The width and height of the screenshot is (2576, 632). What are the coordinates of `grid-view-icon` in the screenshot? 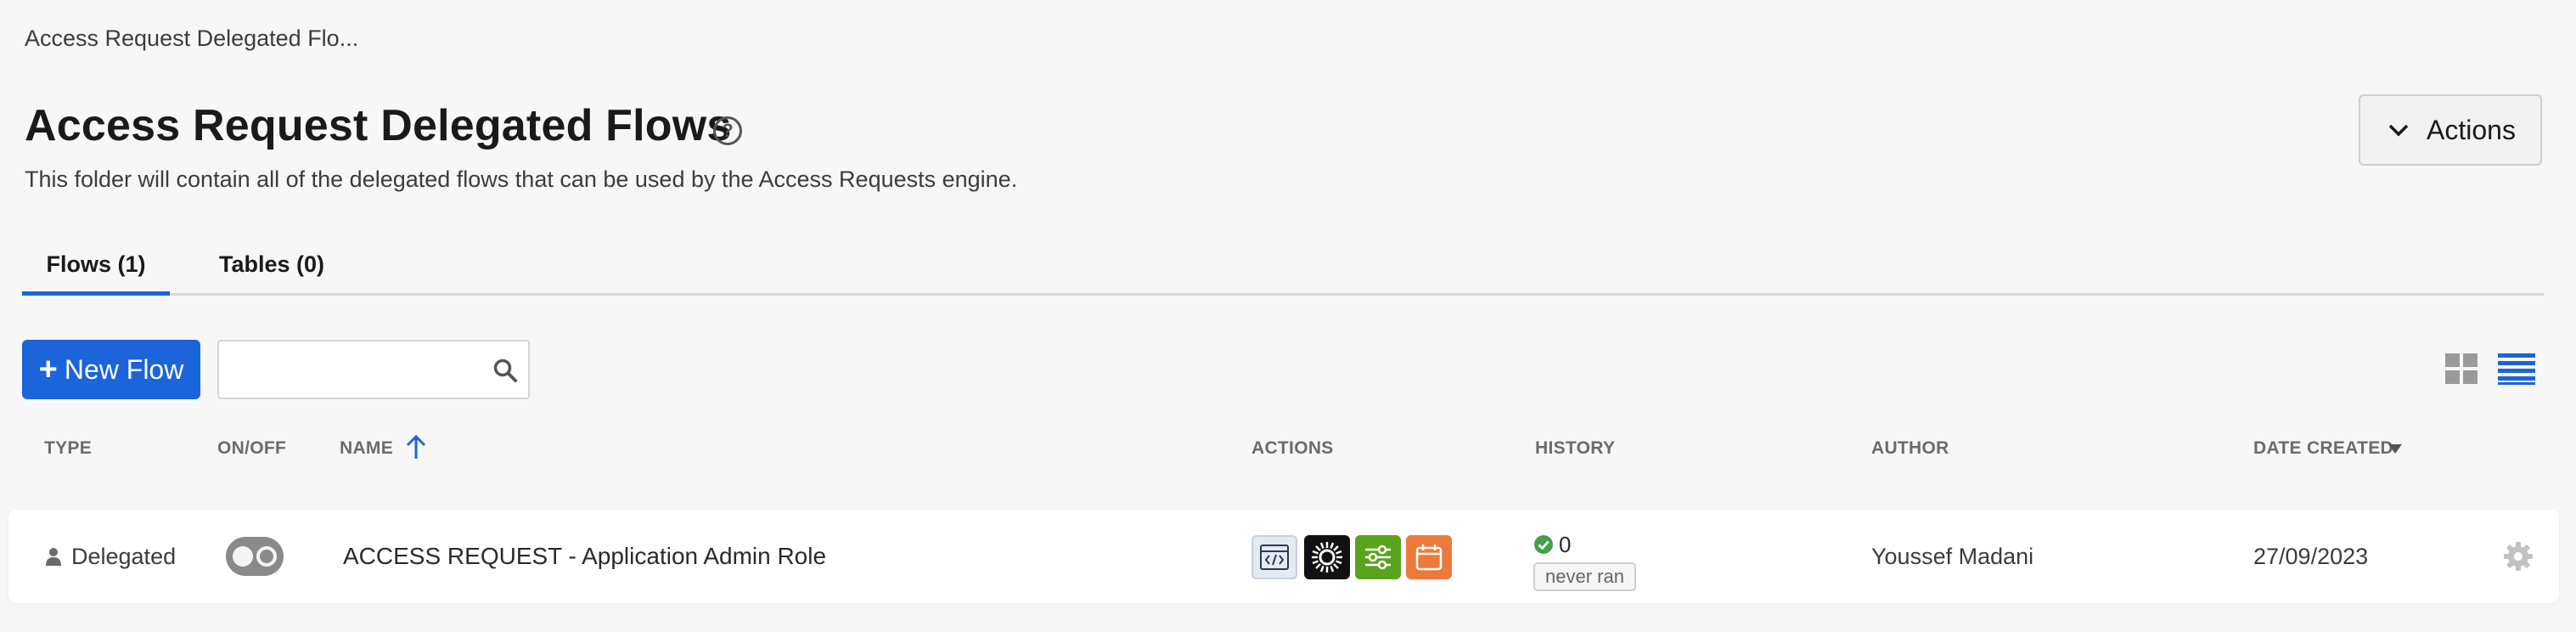 It's located at (2462, 369).